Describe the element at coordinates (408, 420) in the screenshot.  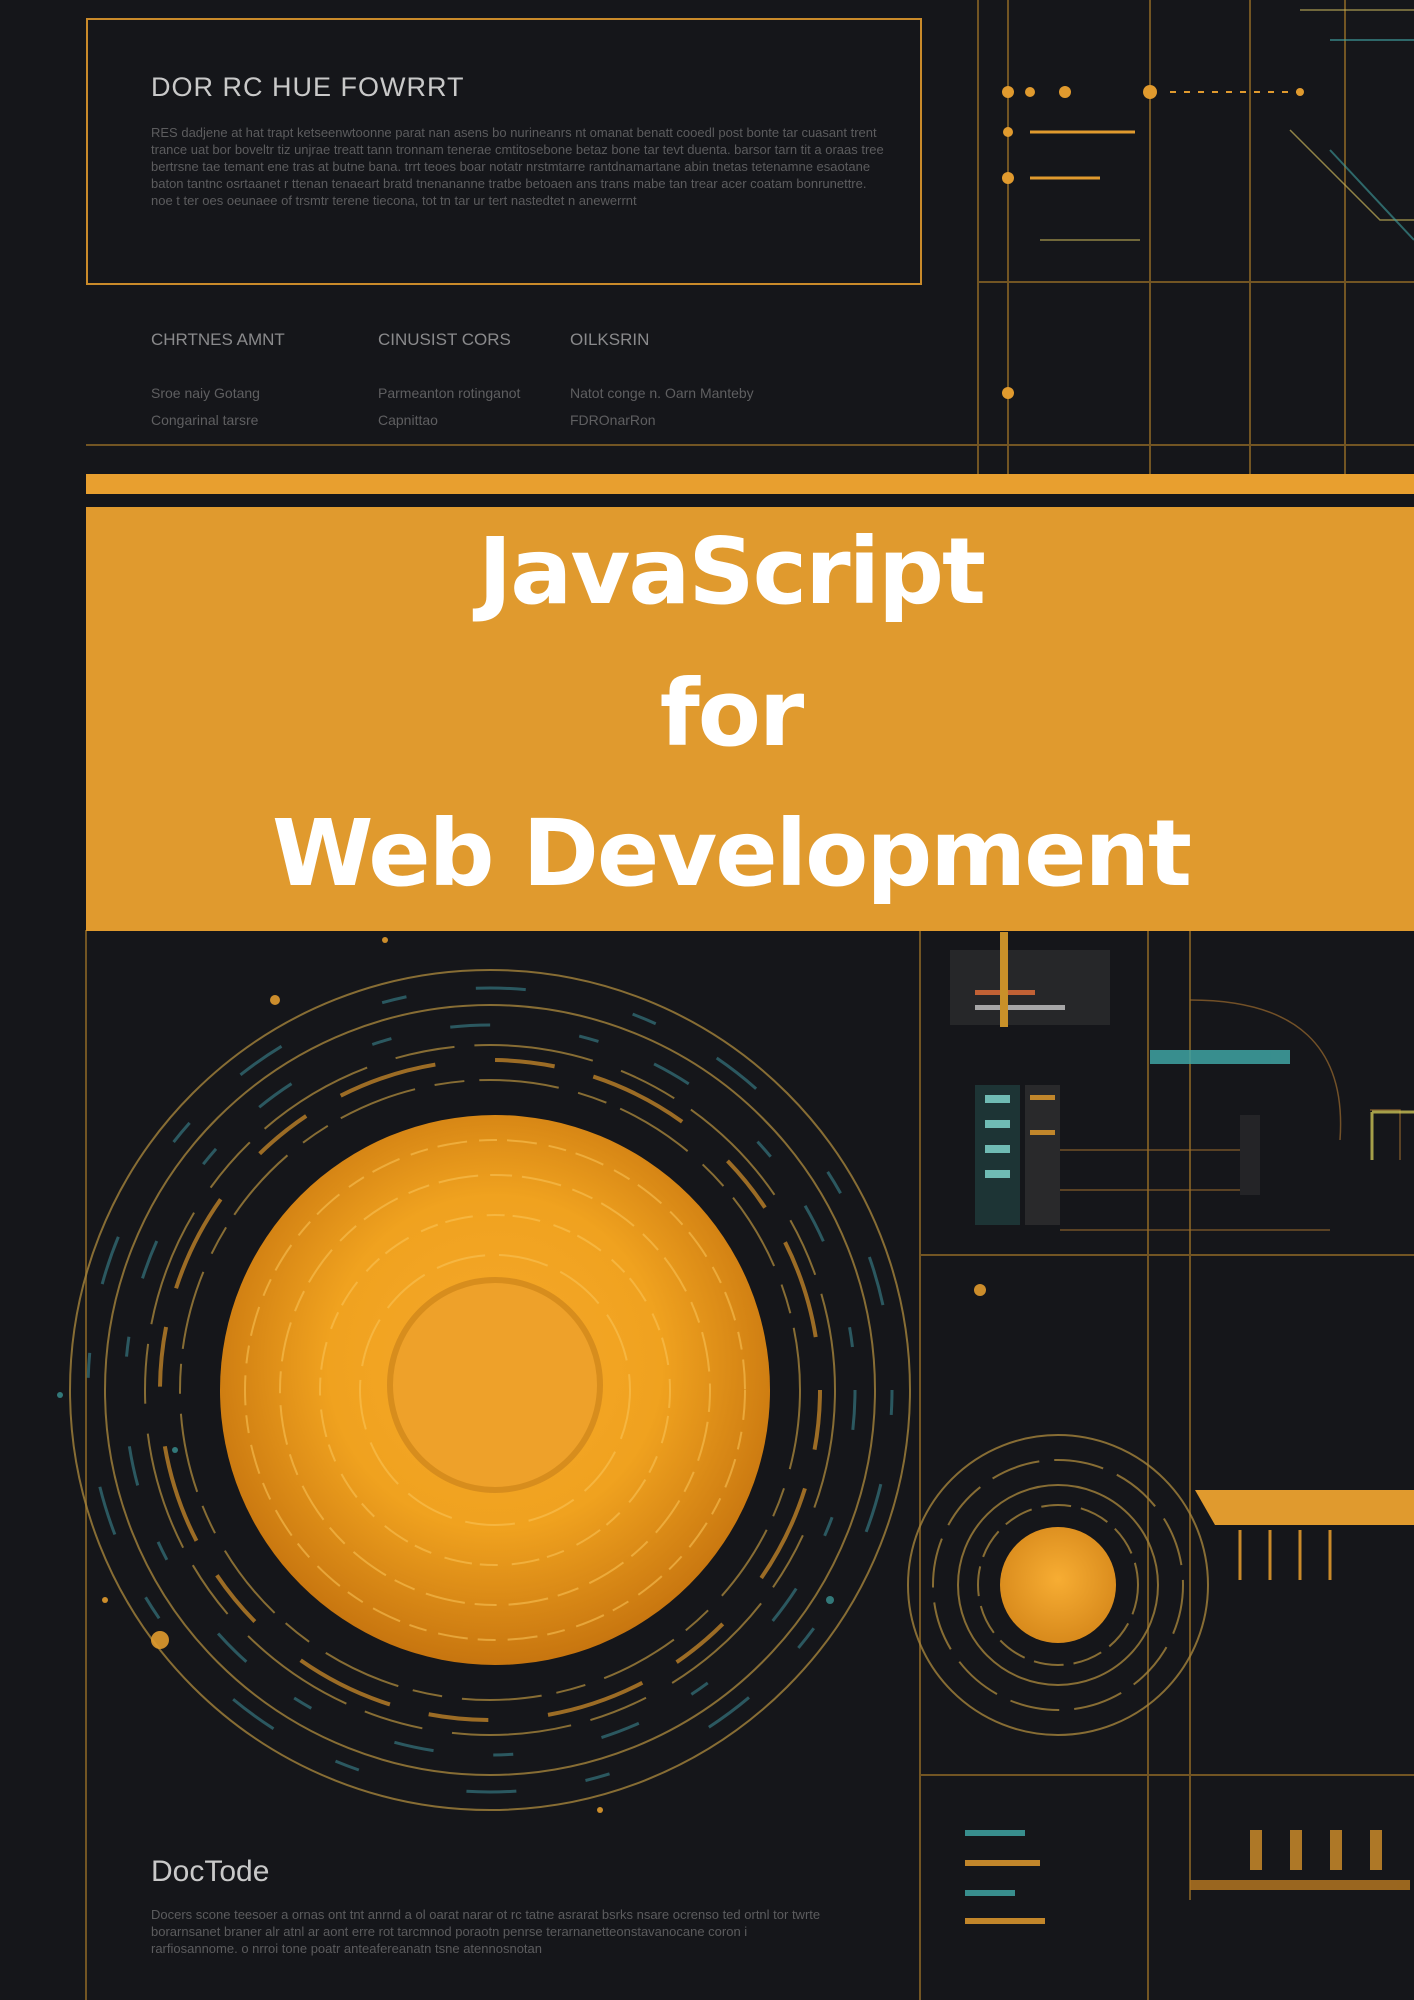
I see `column-2-line-2: Capnittao` at that location.